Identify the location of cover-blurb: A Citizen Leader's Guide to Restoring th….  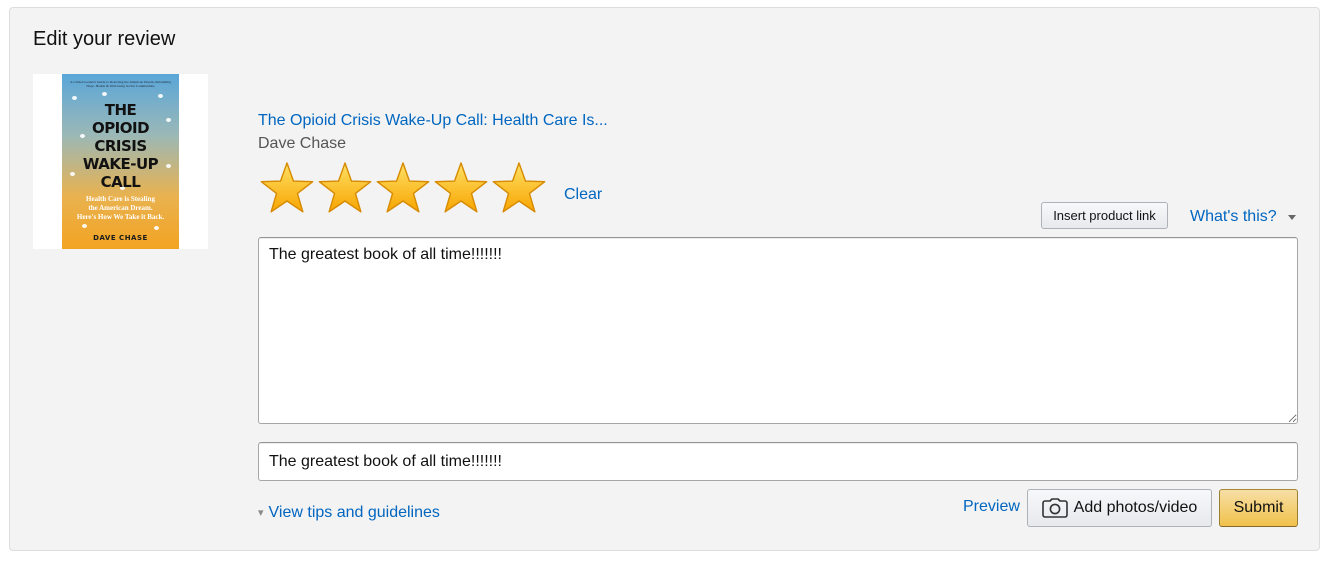
(120, 84).